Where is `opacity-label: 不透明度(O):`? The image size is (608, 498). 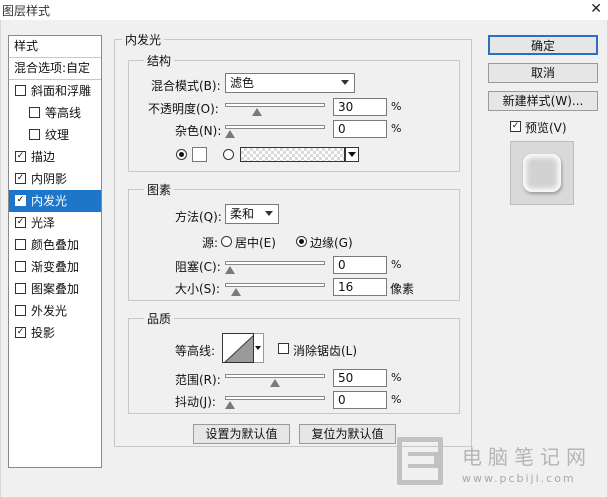 opacity-label: 不透明度(O): is located at coordinates (183, 109).